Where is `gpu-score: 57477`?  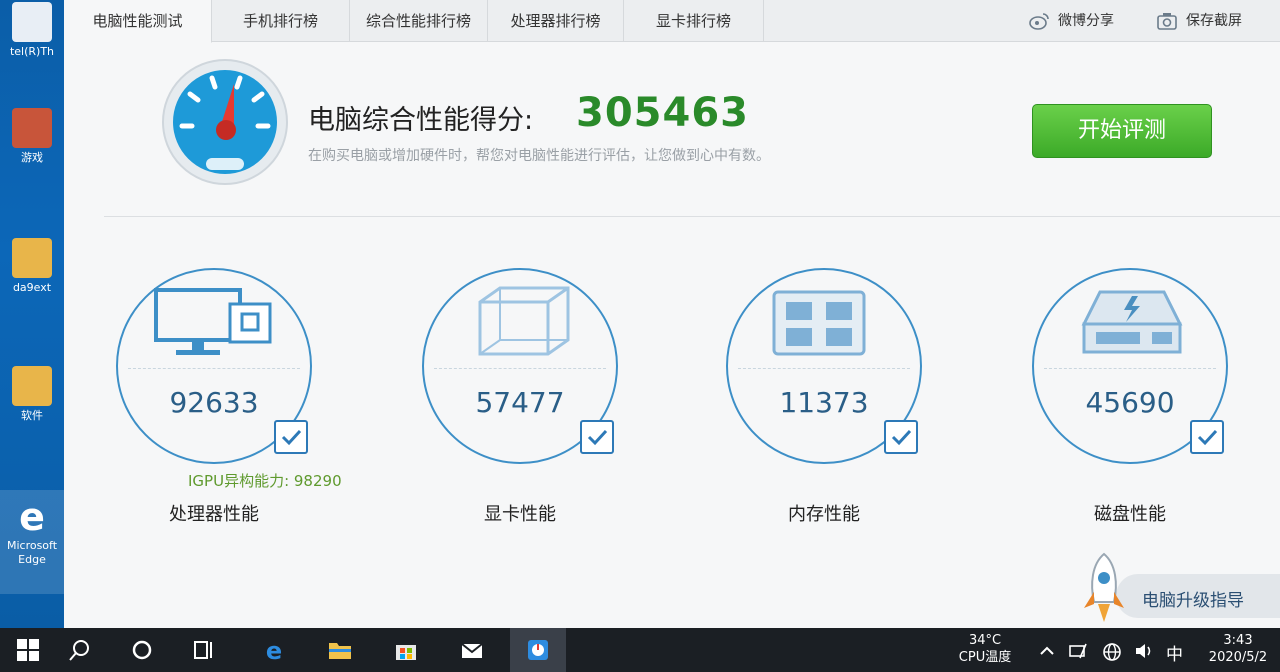 gpu-score: 57477 is located at coordinates (520, 402).